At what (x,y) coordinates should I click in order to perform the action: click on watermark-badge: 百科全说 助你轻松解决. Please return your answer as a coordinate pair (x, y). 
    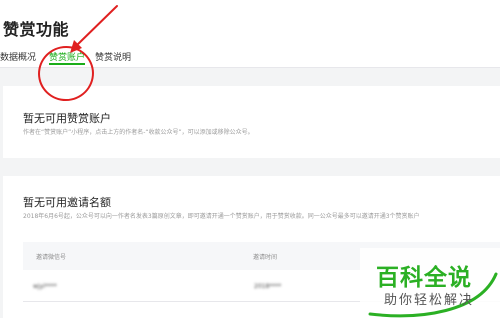
    Looking at the image, I should click on (430, 283).